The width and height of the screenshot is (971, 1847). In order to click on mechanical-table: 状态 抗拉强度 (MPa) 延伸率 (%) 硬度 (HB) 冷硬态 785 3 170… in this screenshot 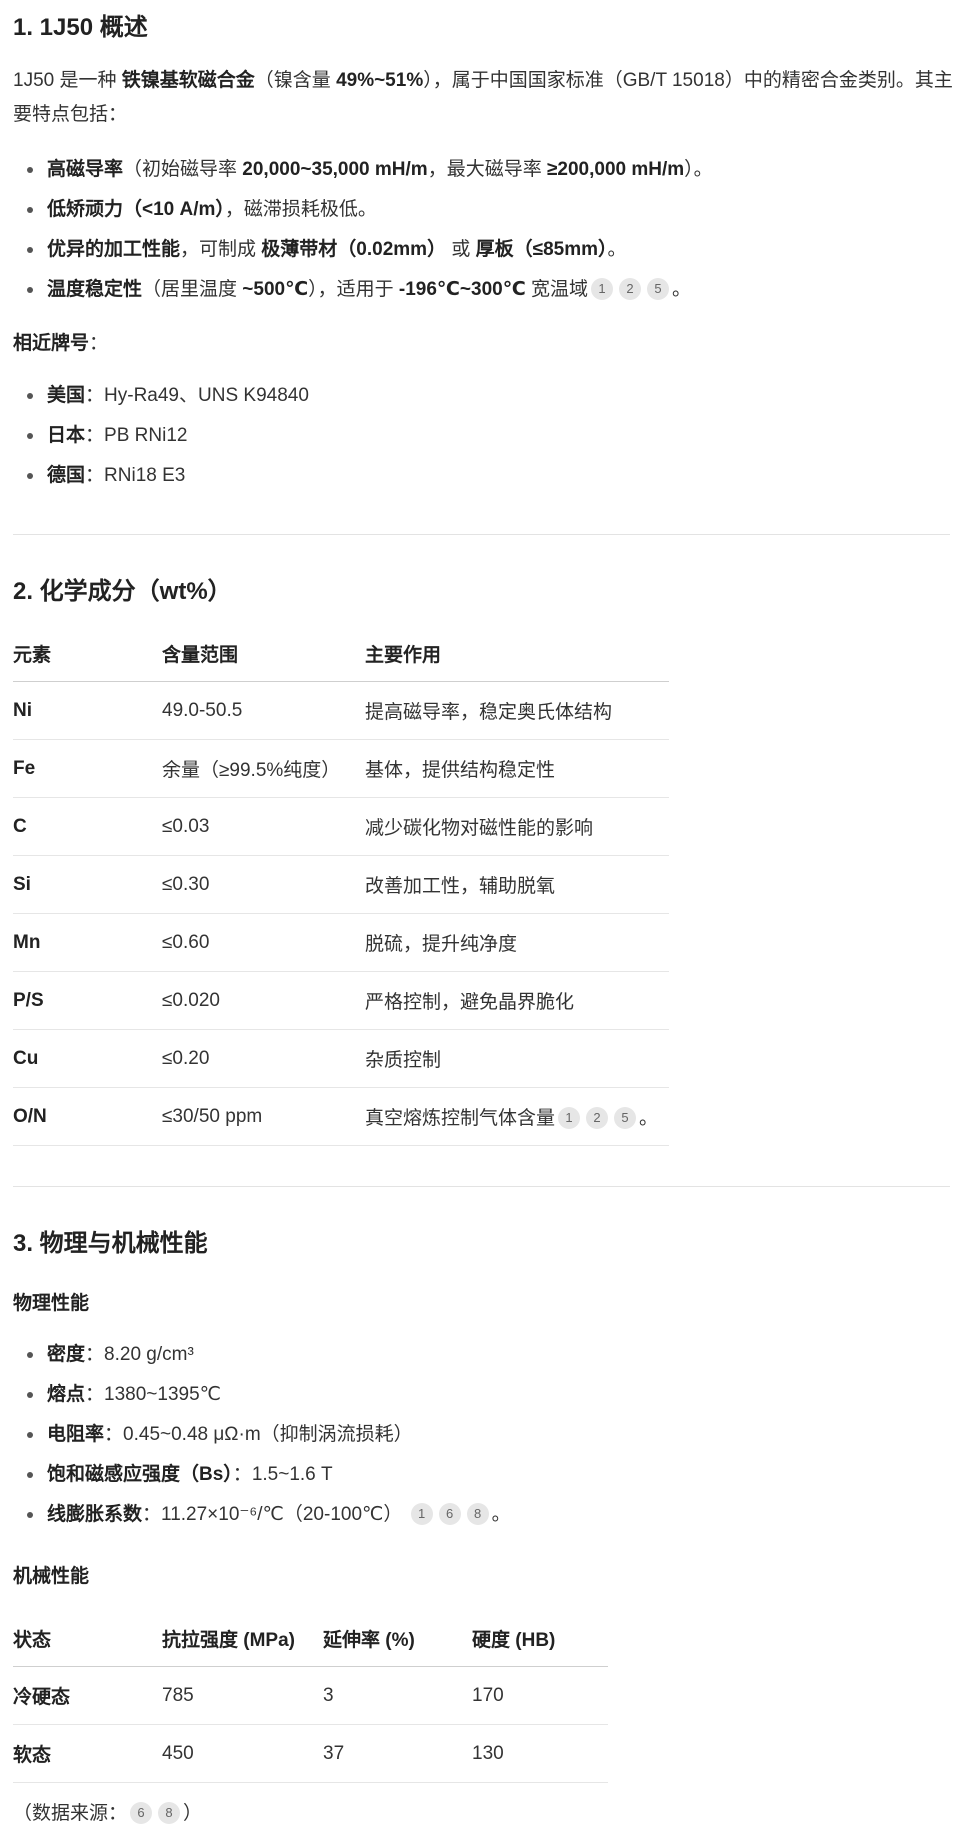, I will do `click(310, 1696)`.